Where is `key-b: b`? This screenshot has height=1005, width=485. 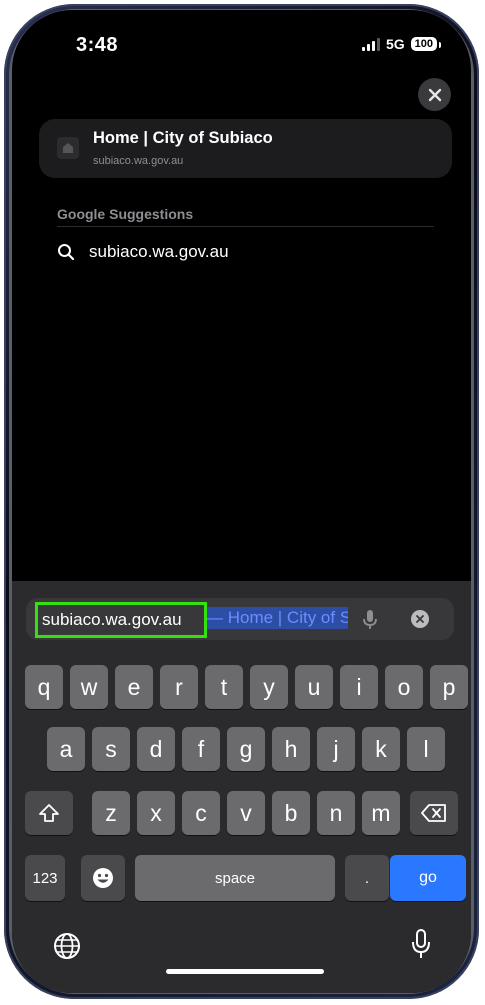
key-b: b is located at coordinates (291, 813).